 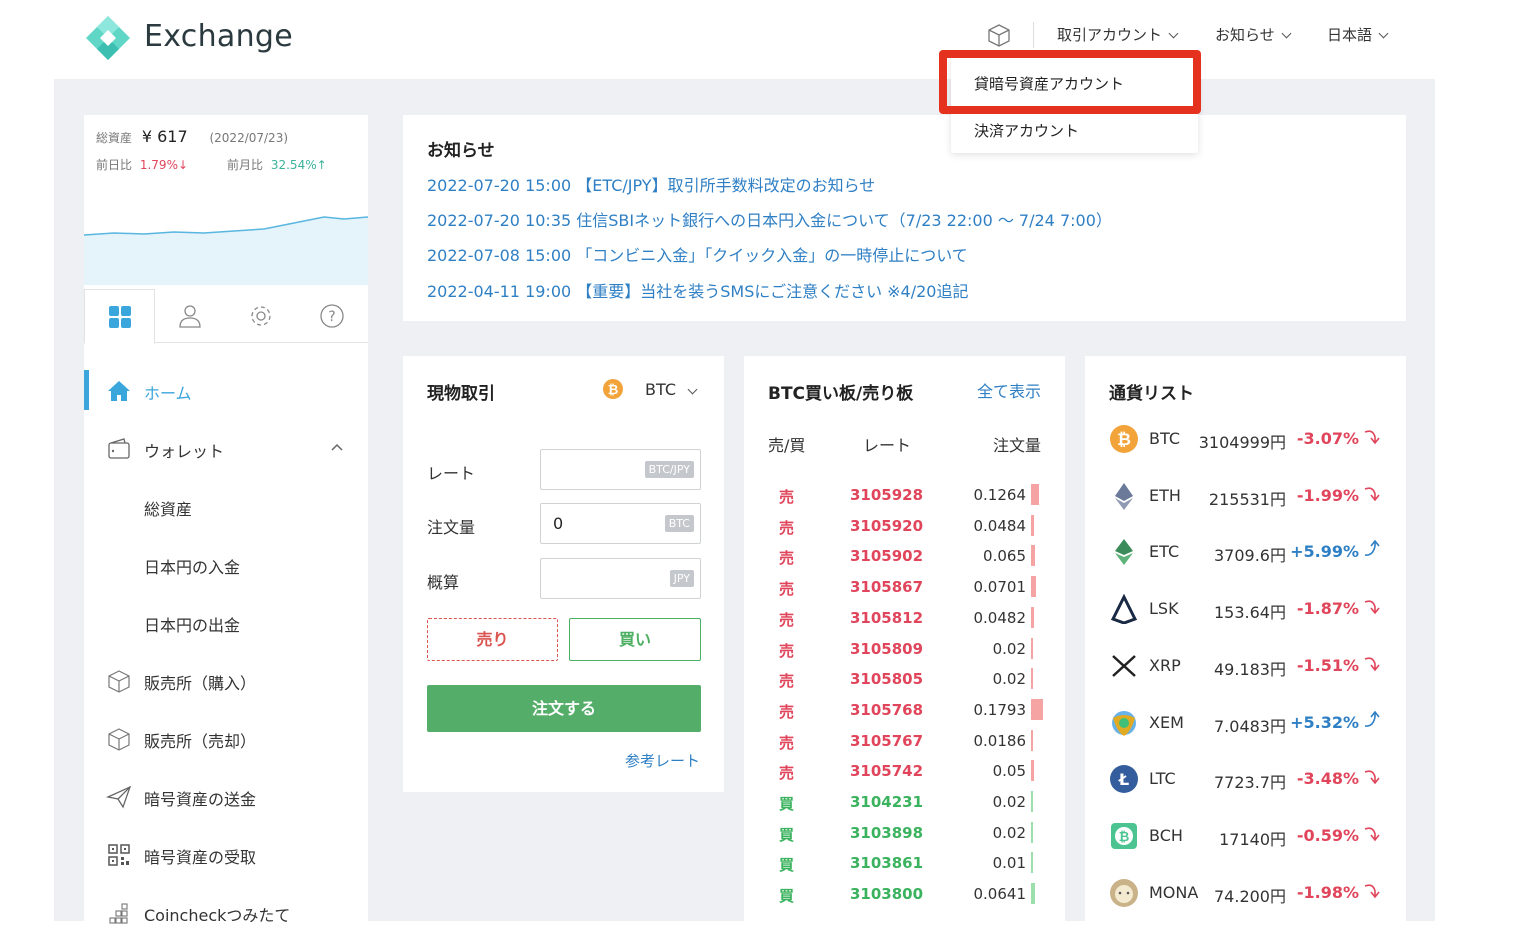 What do you see at coordinates (904, 741) in the screenshot?
I see `order-book-row: 売 3105767 0.0186` at bounding box center [904, 741].